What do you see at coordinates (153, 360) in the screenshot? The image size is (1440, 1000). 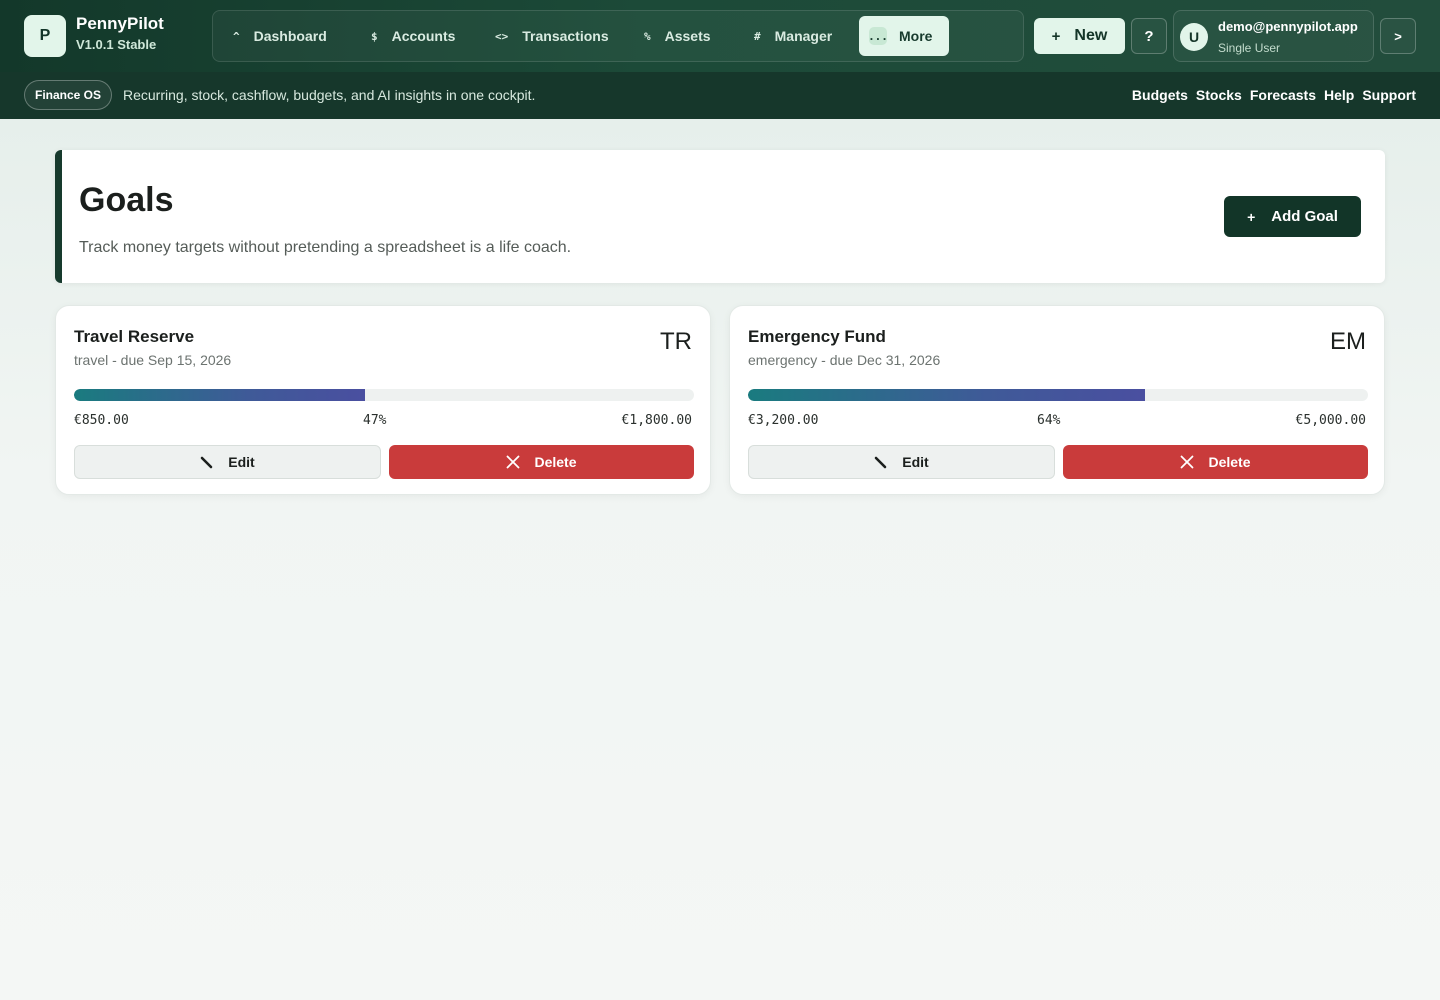 I see `goal-meta: travel - due Sep 15, 2026` at bounding box center [153, 360].